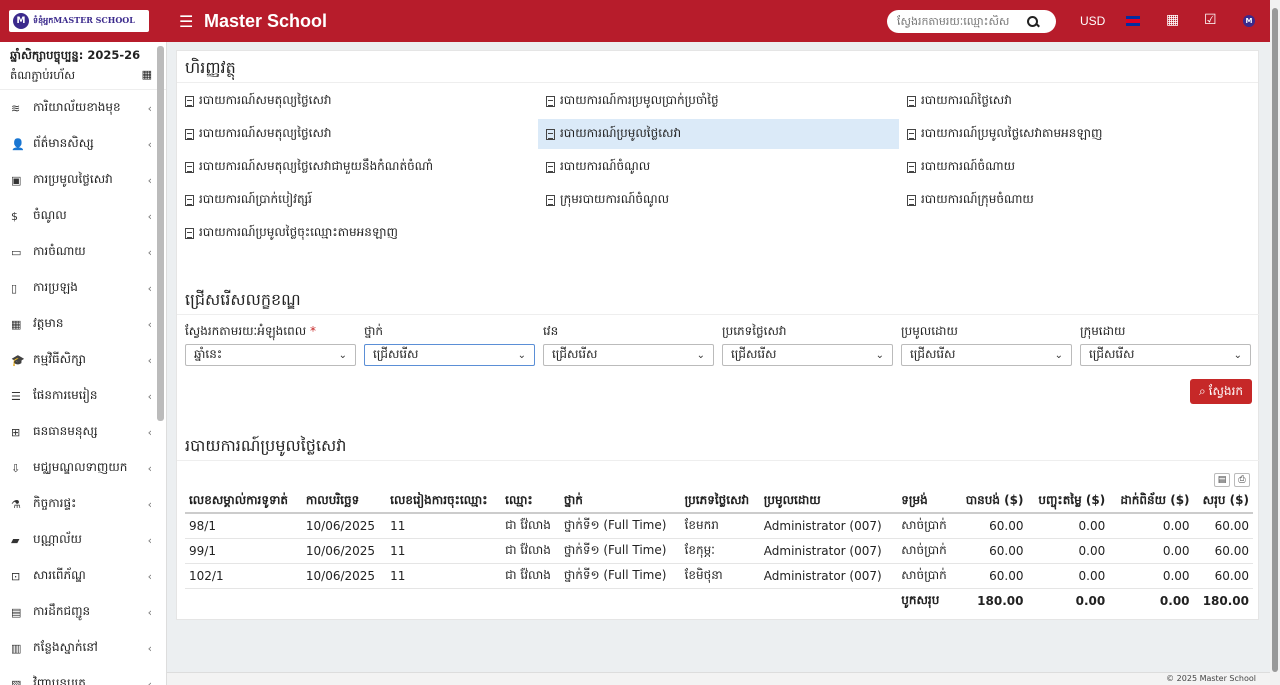  What do you see at coordinates (83, 108) in the screenshot?
I see `sidebar-item: ≋ ការិយាល័យខាងមុខ ‹` at bounding box center [83, 108].